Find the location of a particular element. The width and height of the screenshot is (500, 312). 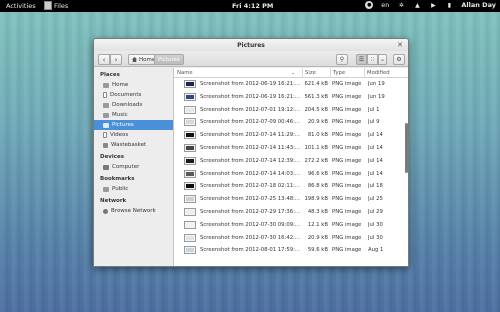

bluetooth-icon: ✲ is located at coordinates (401, 5).